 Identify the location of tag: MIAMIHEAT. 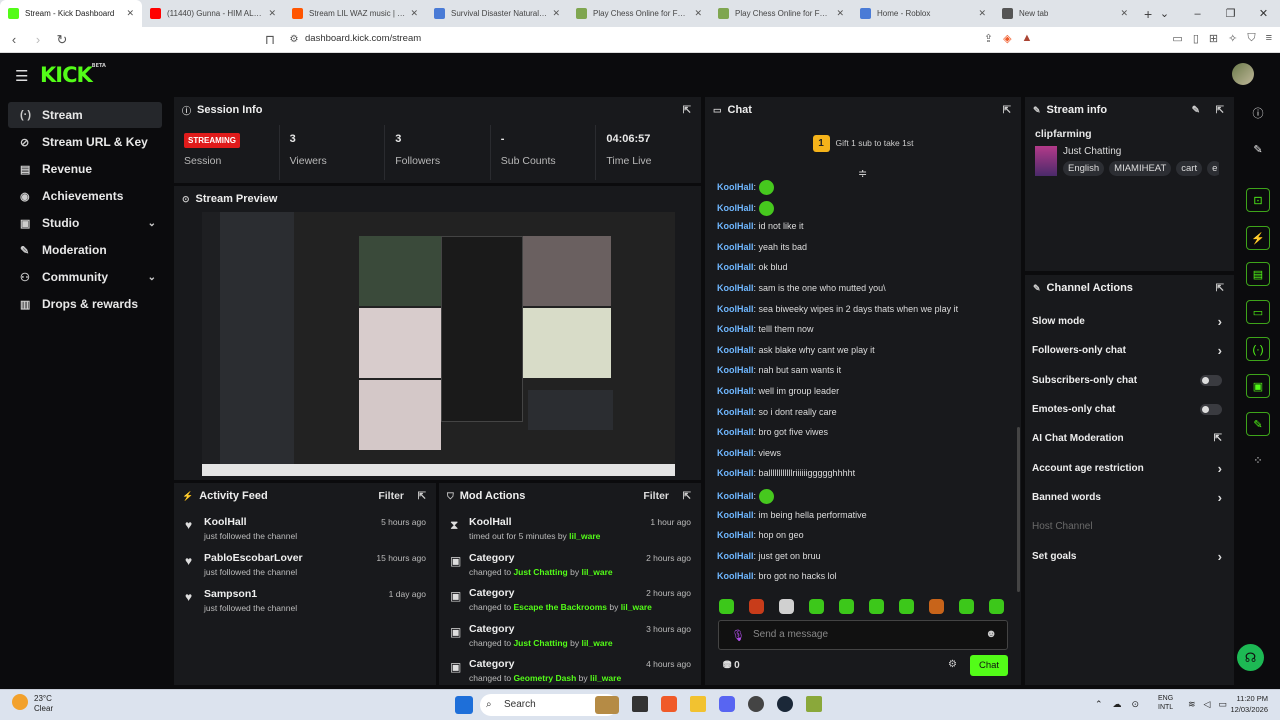
(1140, 168).